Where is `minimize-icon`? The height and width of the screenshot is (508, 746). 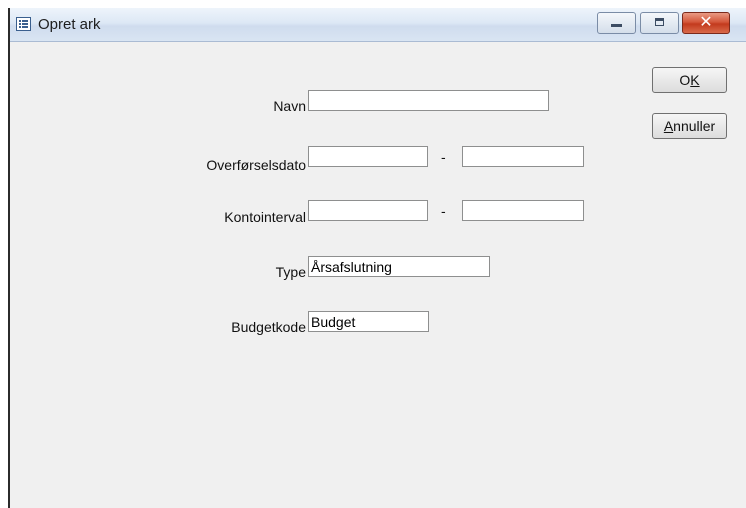 minimize-icon is located at coordinates (616, 25).